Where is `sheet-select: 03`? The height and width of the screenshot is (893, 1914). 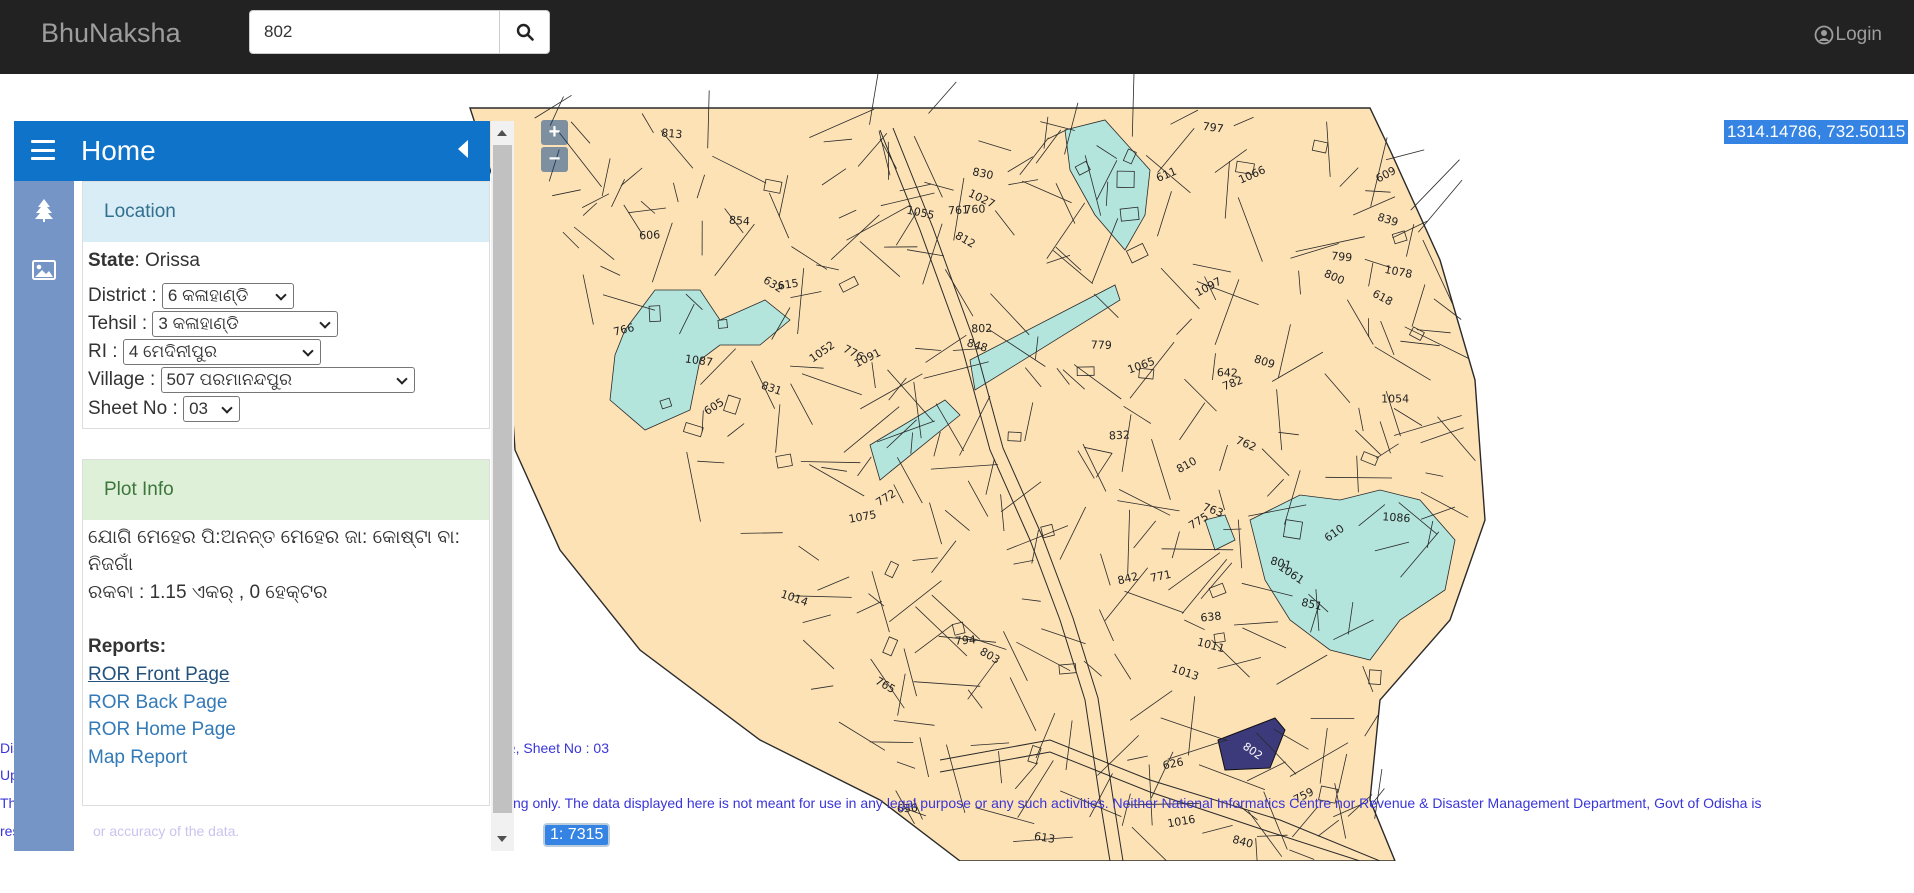
sheet-select: 03 is located at coordinates (211, 409).